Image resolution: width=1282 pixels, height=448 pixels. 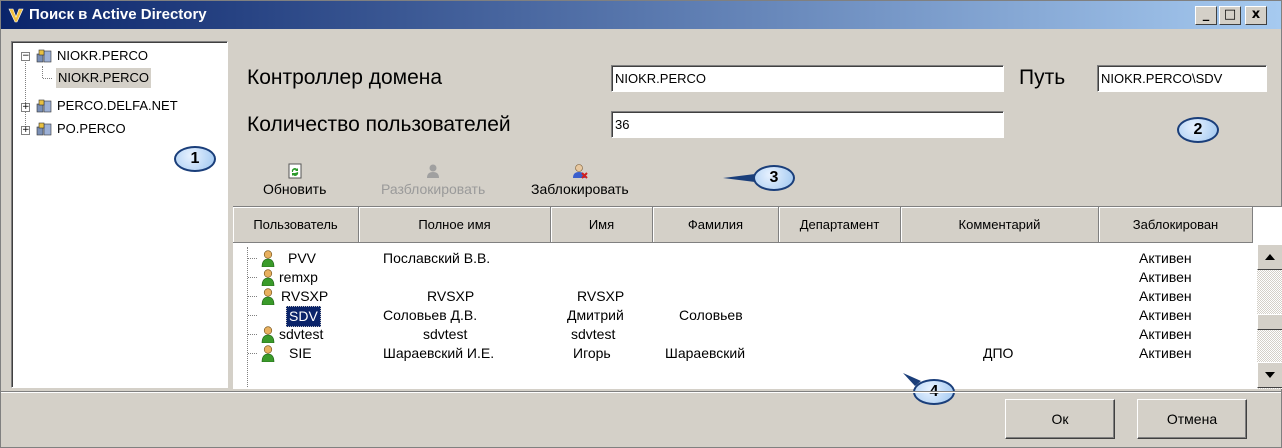 I want to click on column-header-first-name: Имя, so click(x=602, y=225).